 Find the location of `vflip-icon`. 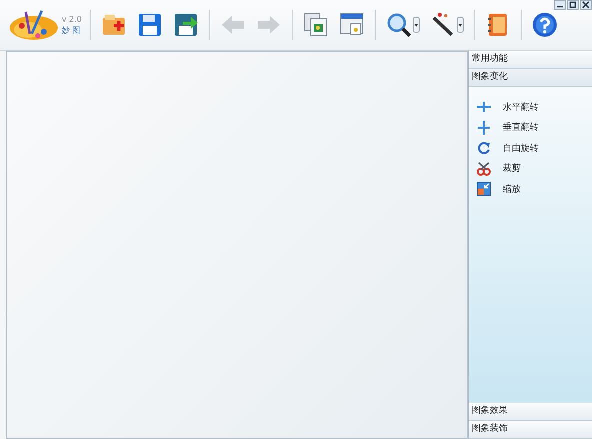

vflip-icon is located at coordinates (484, 127).